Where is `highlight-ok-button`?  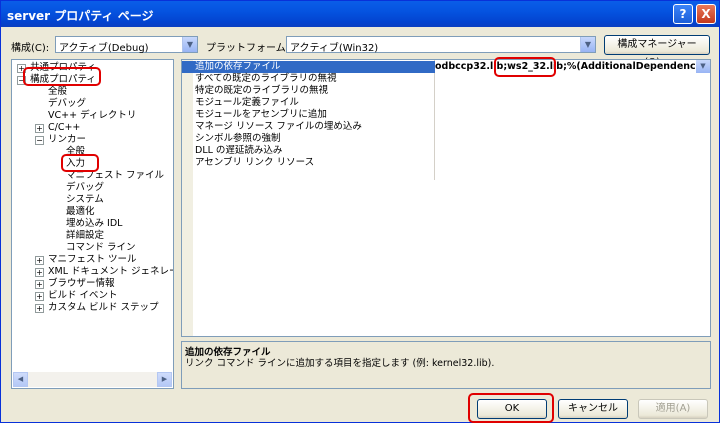
highlight-ok-button is located at coordinates (511, 408).